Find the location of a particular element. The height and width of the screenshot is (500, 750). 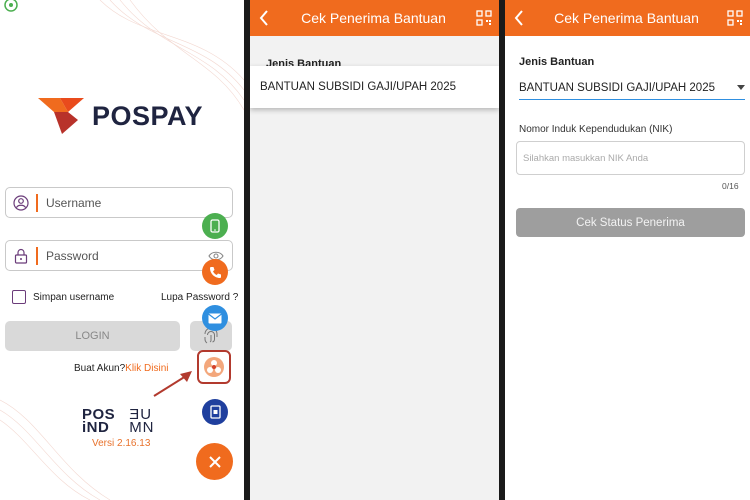

remember-username: Simpan username is located at coordinates (63, 297).